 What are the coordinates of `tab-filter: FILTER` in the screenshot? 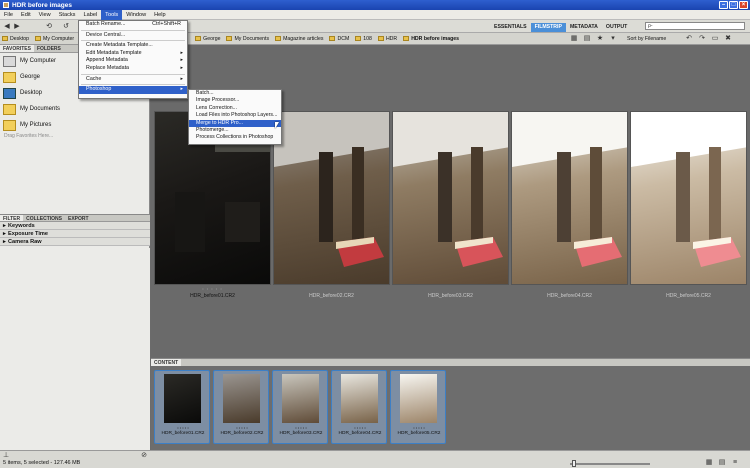 It's located at (12, 218).